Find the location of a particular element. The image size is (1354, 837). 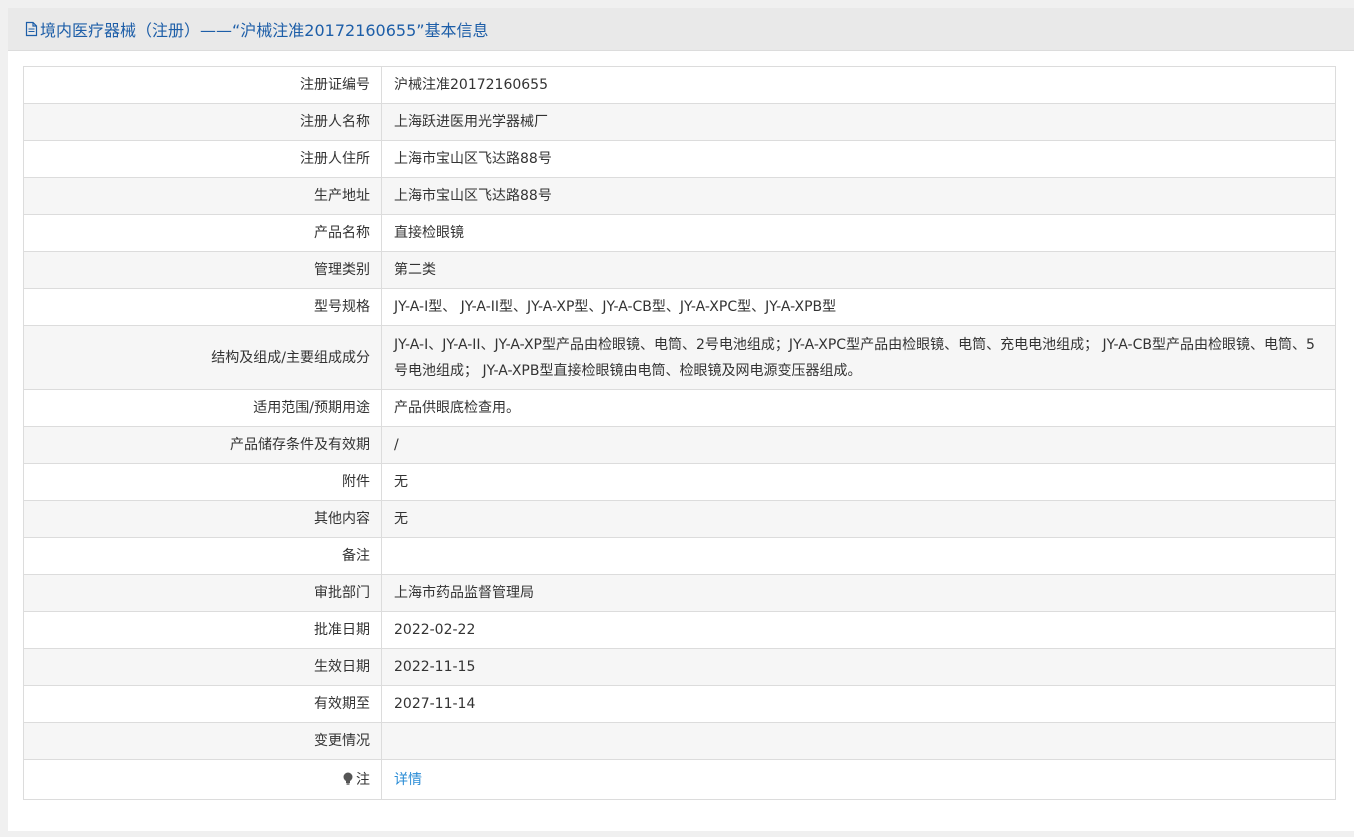

row-value: / is located at coordinates (858, 445).